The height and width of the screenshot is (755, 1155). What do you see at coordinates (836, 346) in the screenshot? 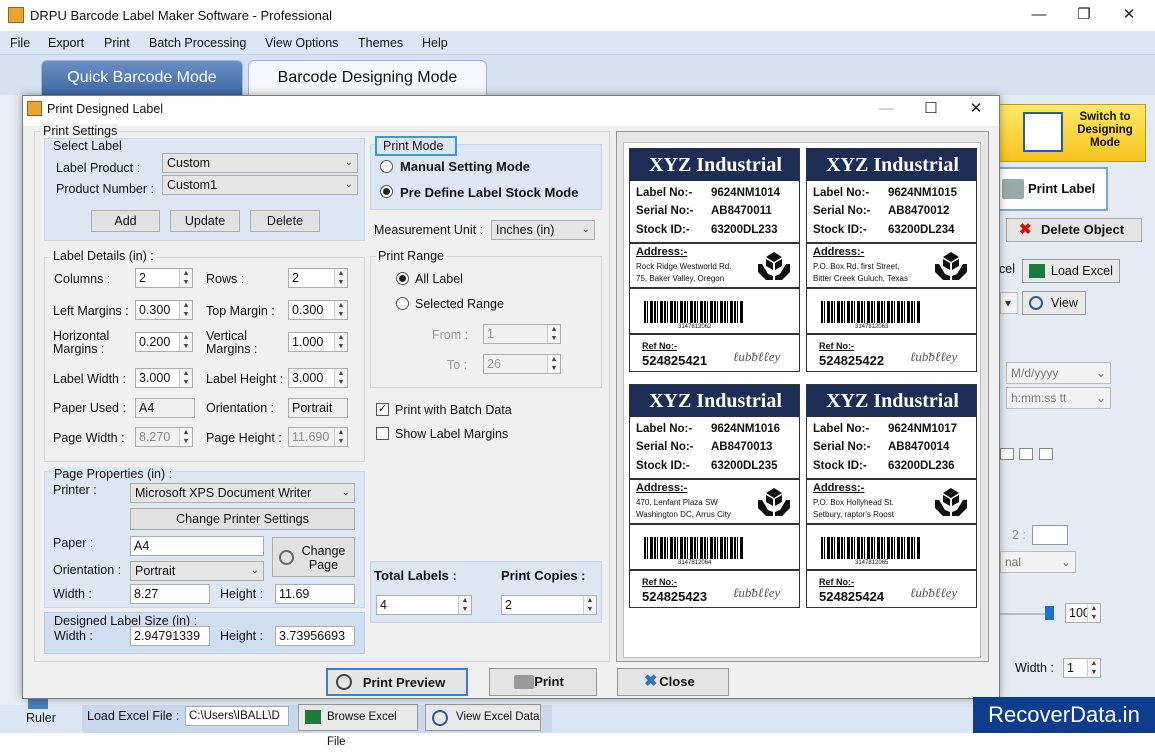
I see `ref-no-caption: Ref No:-` at bounding box center [836, 346].